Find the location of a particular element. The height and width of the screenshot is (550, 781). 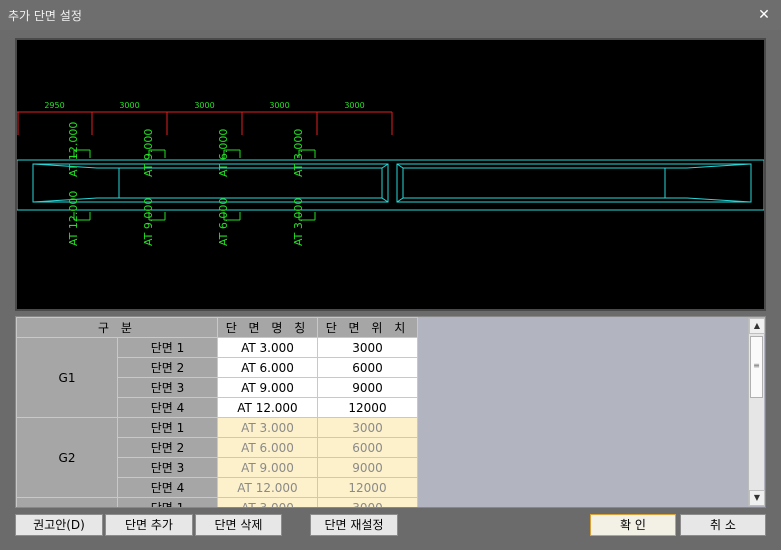

reset-section-button: 단면 재설정 is located at coordinates (354, 525).